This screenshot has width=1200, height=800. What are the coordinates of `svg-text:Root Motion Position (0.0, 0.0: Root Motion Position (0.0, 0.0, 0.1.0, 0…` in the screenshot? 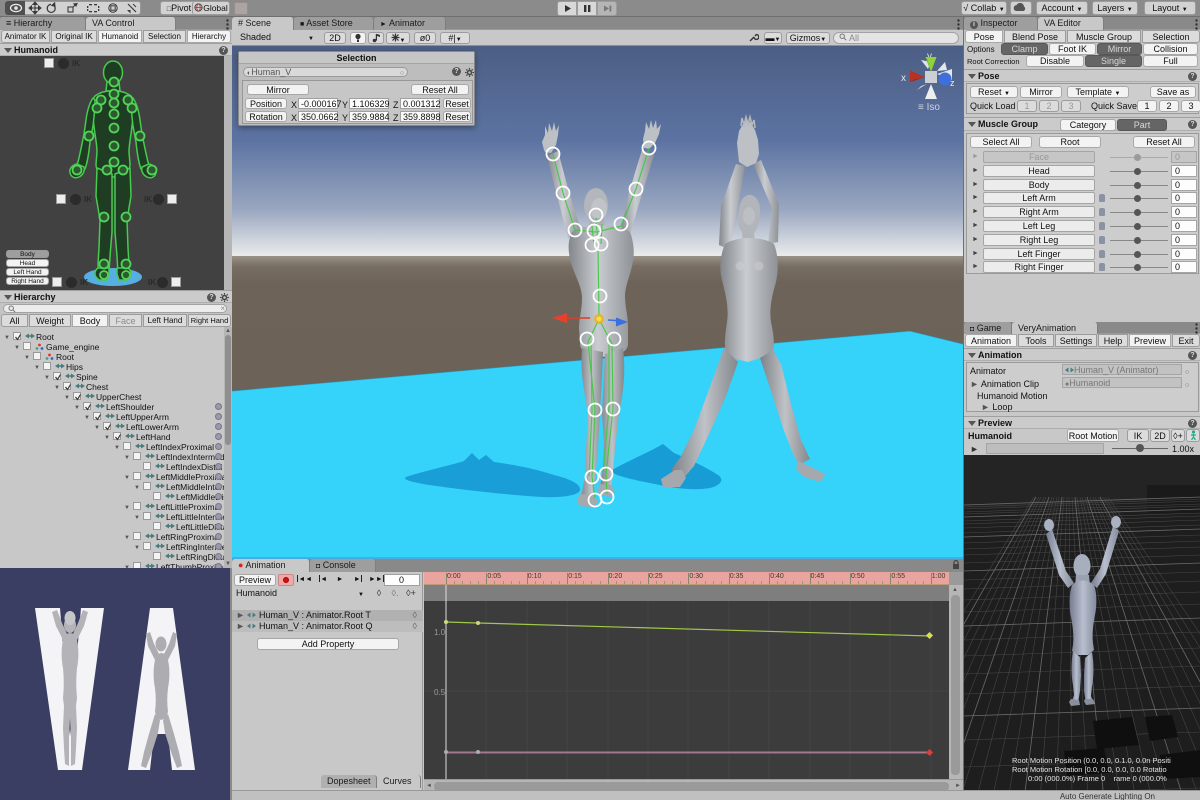 It's located at (1091, 760).